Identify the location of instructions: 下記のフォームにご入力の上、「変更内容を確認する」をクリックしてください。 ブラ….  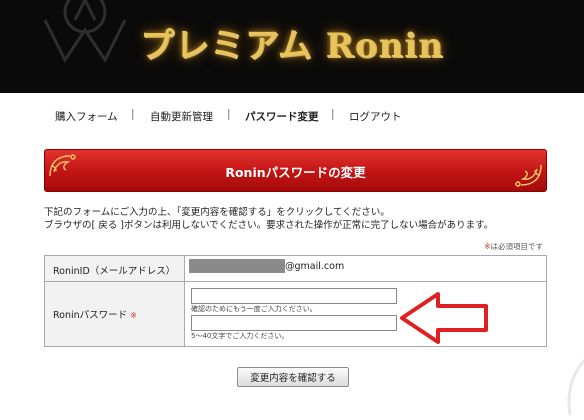
(268, 219).